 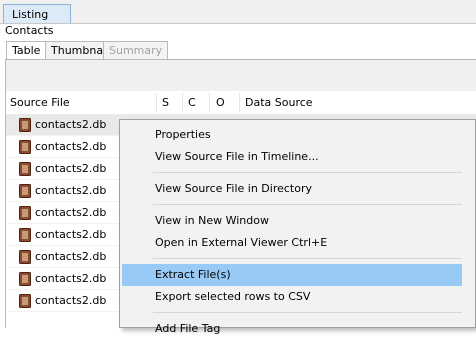 I want to click on column-header-o: O, so click(x=220, y=102).